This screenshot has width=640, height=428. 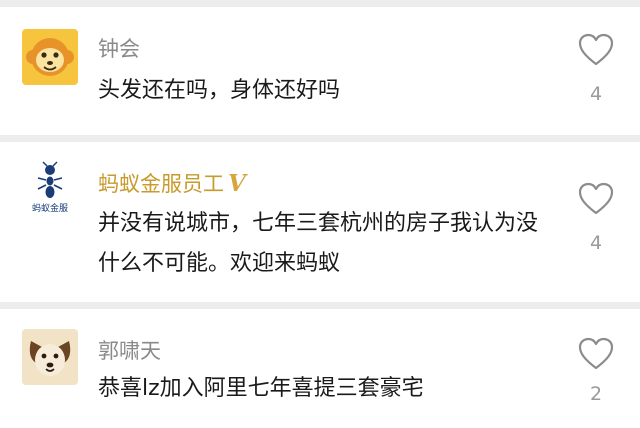 I want to click on username: 蚂蚁金服员工 V, so click(x=172, y=183).